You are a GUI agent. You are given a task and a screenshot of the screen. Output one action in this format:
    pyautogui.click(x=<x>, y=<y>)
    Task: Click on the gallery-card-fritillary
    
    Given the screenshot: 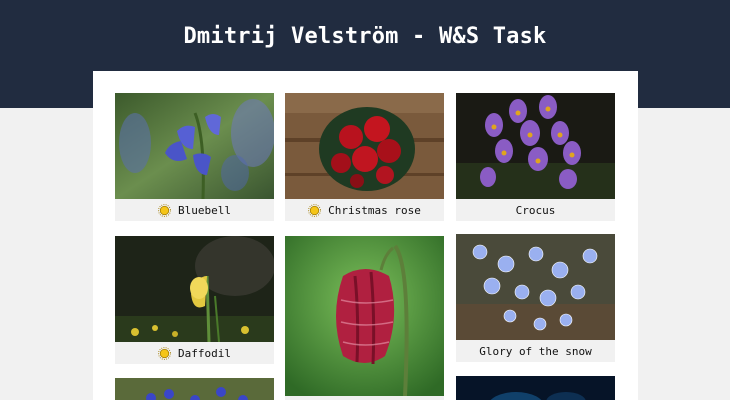 What is the action you would take?
    pyautogui.click(x=364, y=318)
    